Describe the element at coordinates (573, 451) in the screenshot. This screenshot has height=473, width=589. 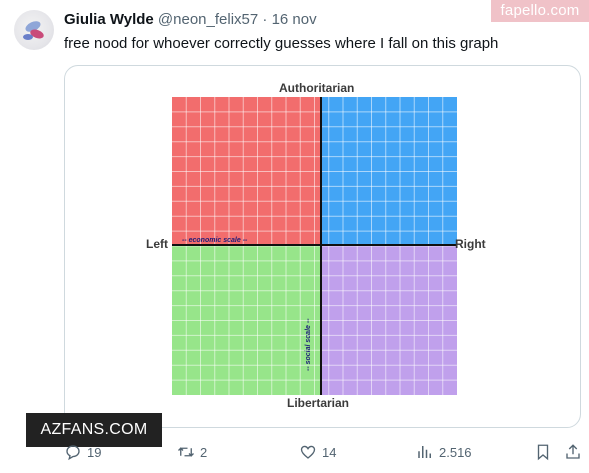
I see `share-icon` at that location.